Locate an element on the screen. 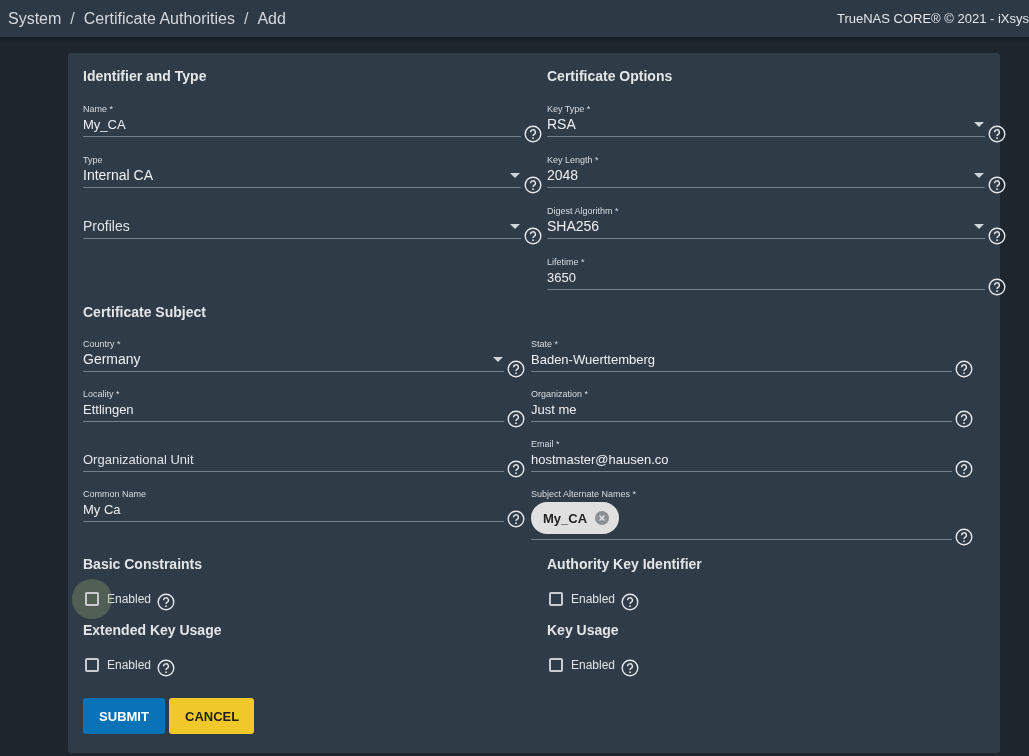 The width and height of the screenshot is (1029, 756). section-title: Key Usage is located at coordinates (583, 630).